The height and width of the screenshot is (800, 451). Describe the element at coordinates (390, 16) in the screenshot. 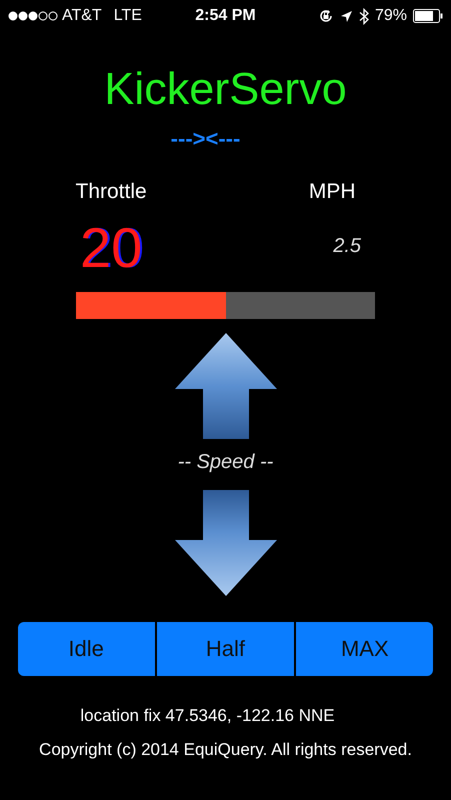

I see `battery-percent: 79%` at that location.